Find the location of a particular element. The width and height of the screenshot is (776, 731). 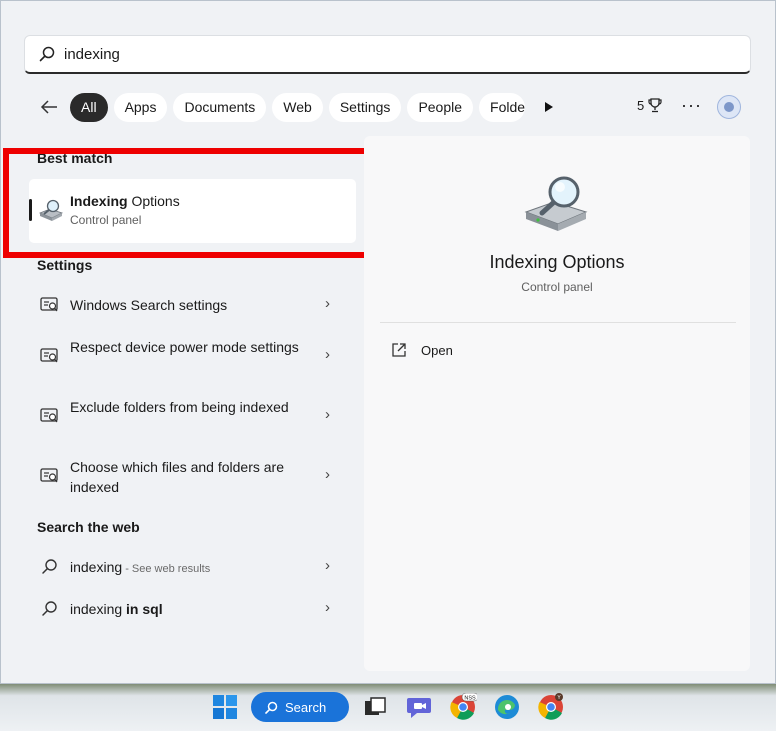

points-value: 5 is located at coordinates (641, 105).